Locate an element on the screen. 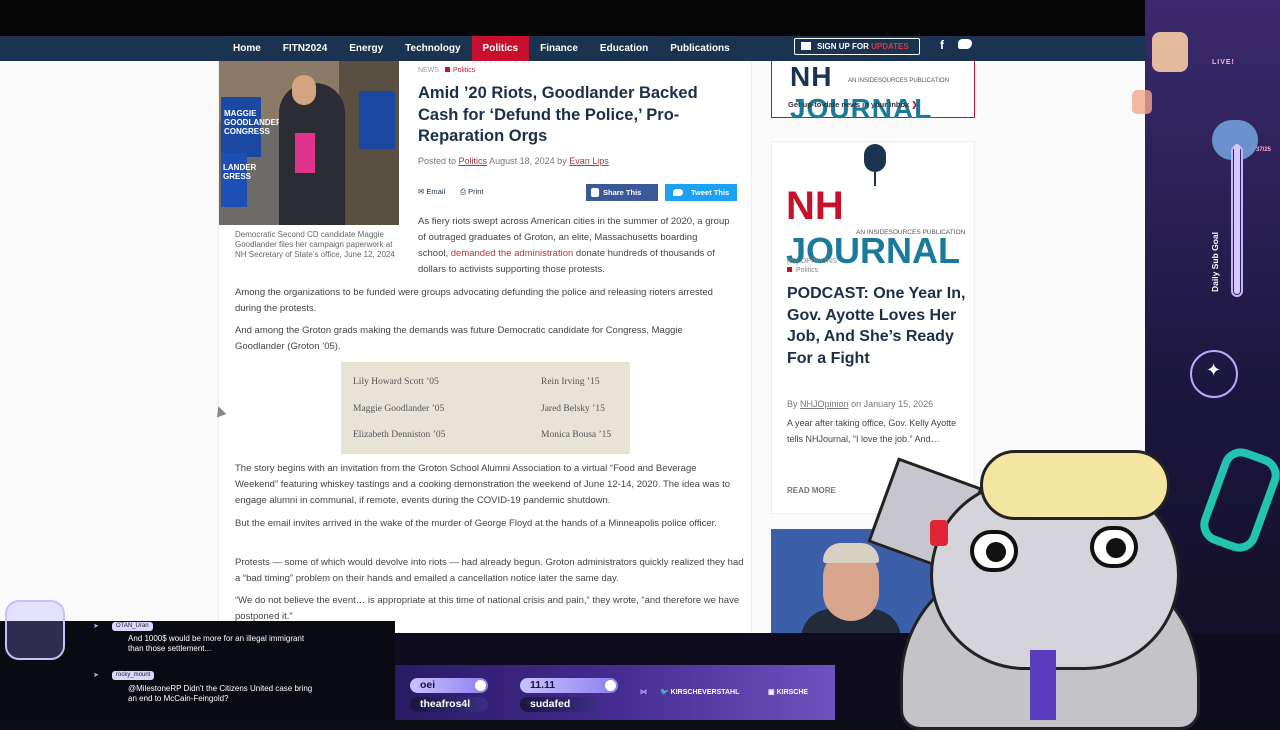 The width and height of the screenshot is (1280, 730). microphone-icon is located at coordinates (875, 164).